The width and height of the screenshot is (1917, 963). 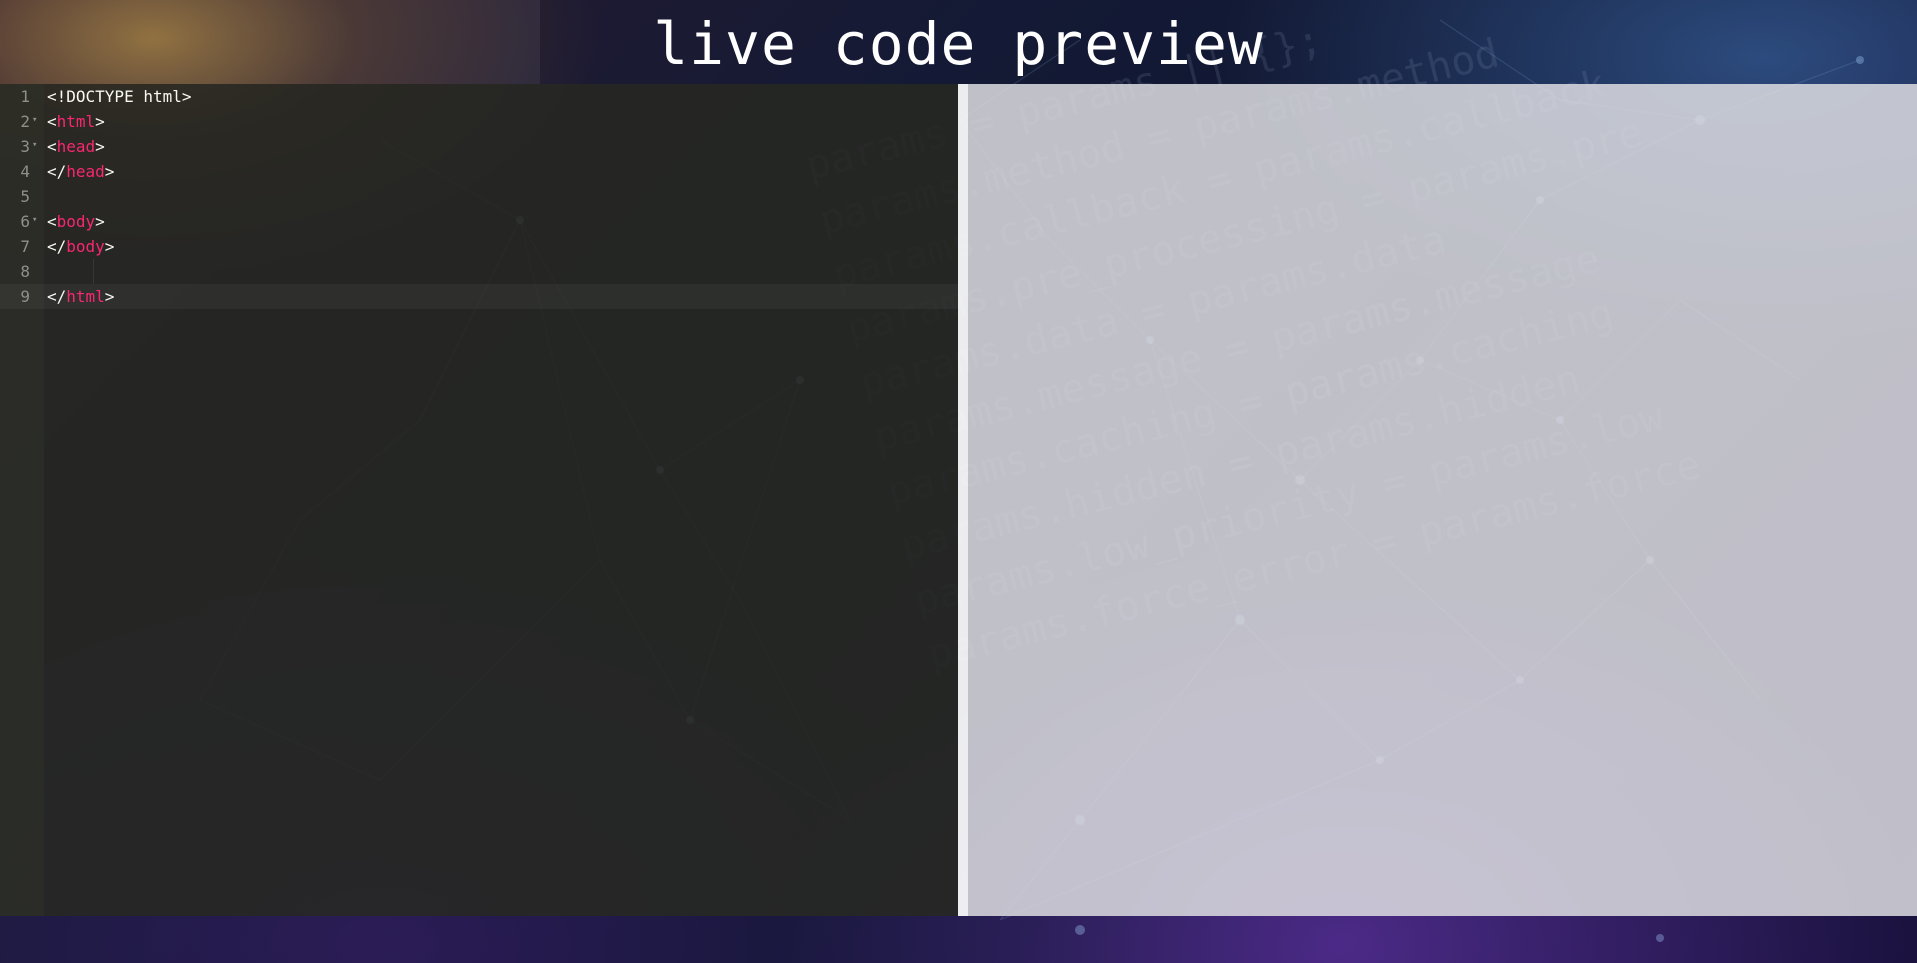 I want to click on code-text: </body>, so click(x=80, y=246).